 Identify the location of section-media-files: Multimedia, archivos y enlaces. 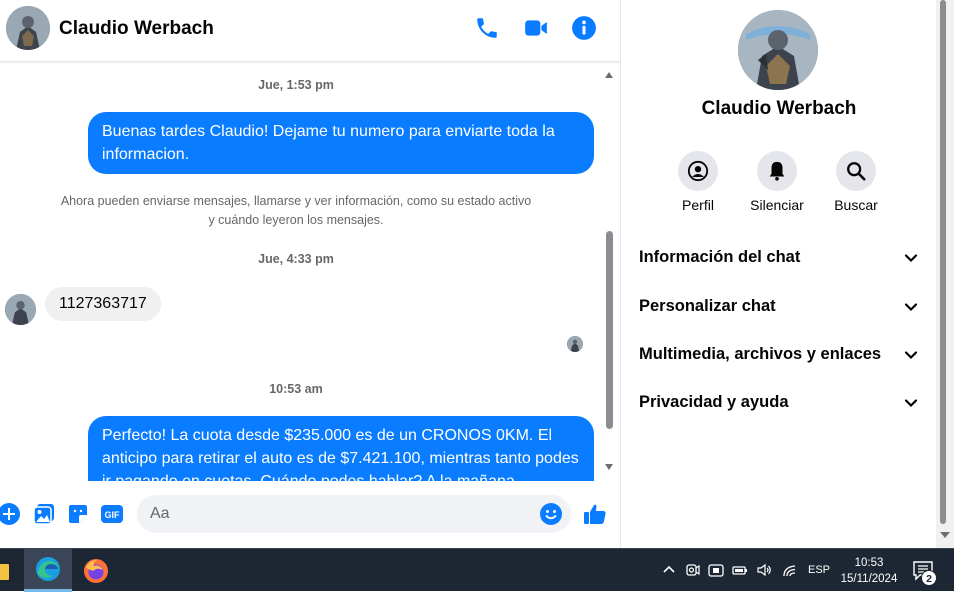
(779, 355).